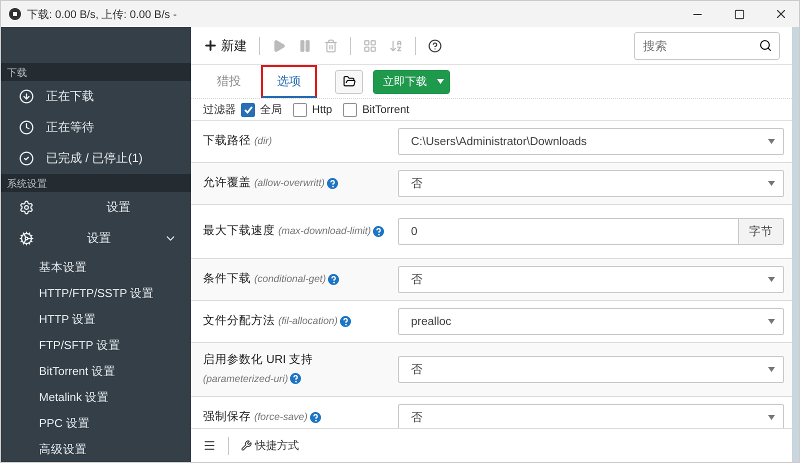  Describe the element at coordinates (96, 72) in the screenshot. I see `sidebar-section-header: 下载` at that location.